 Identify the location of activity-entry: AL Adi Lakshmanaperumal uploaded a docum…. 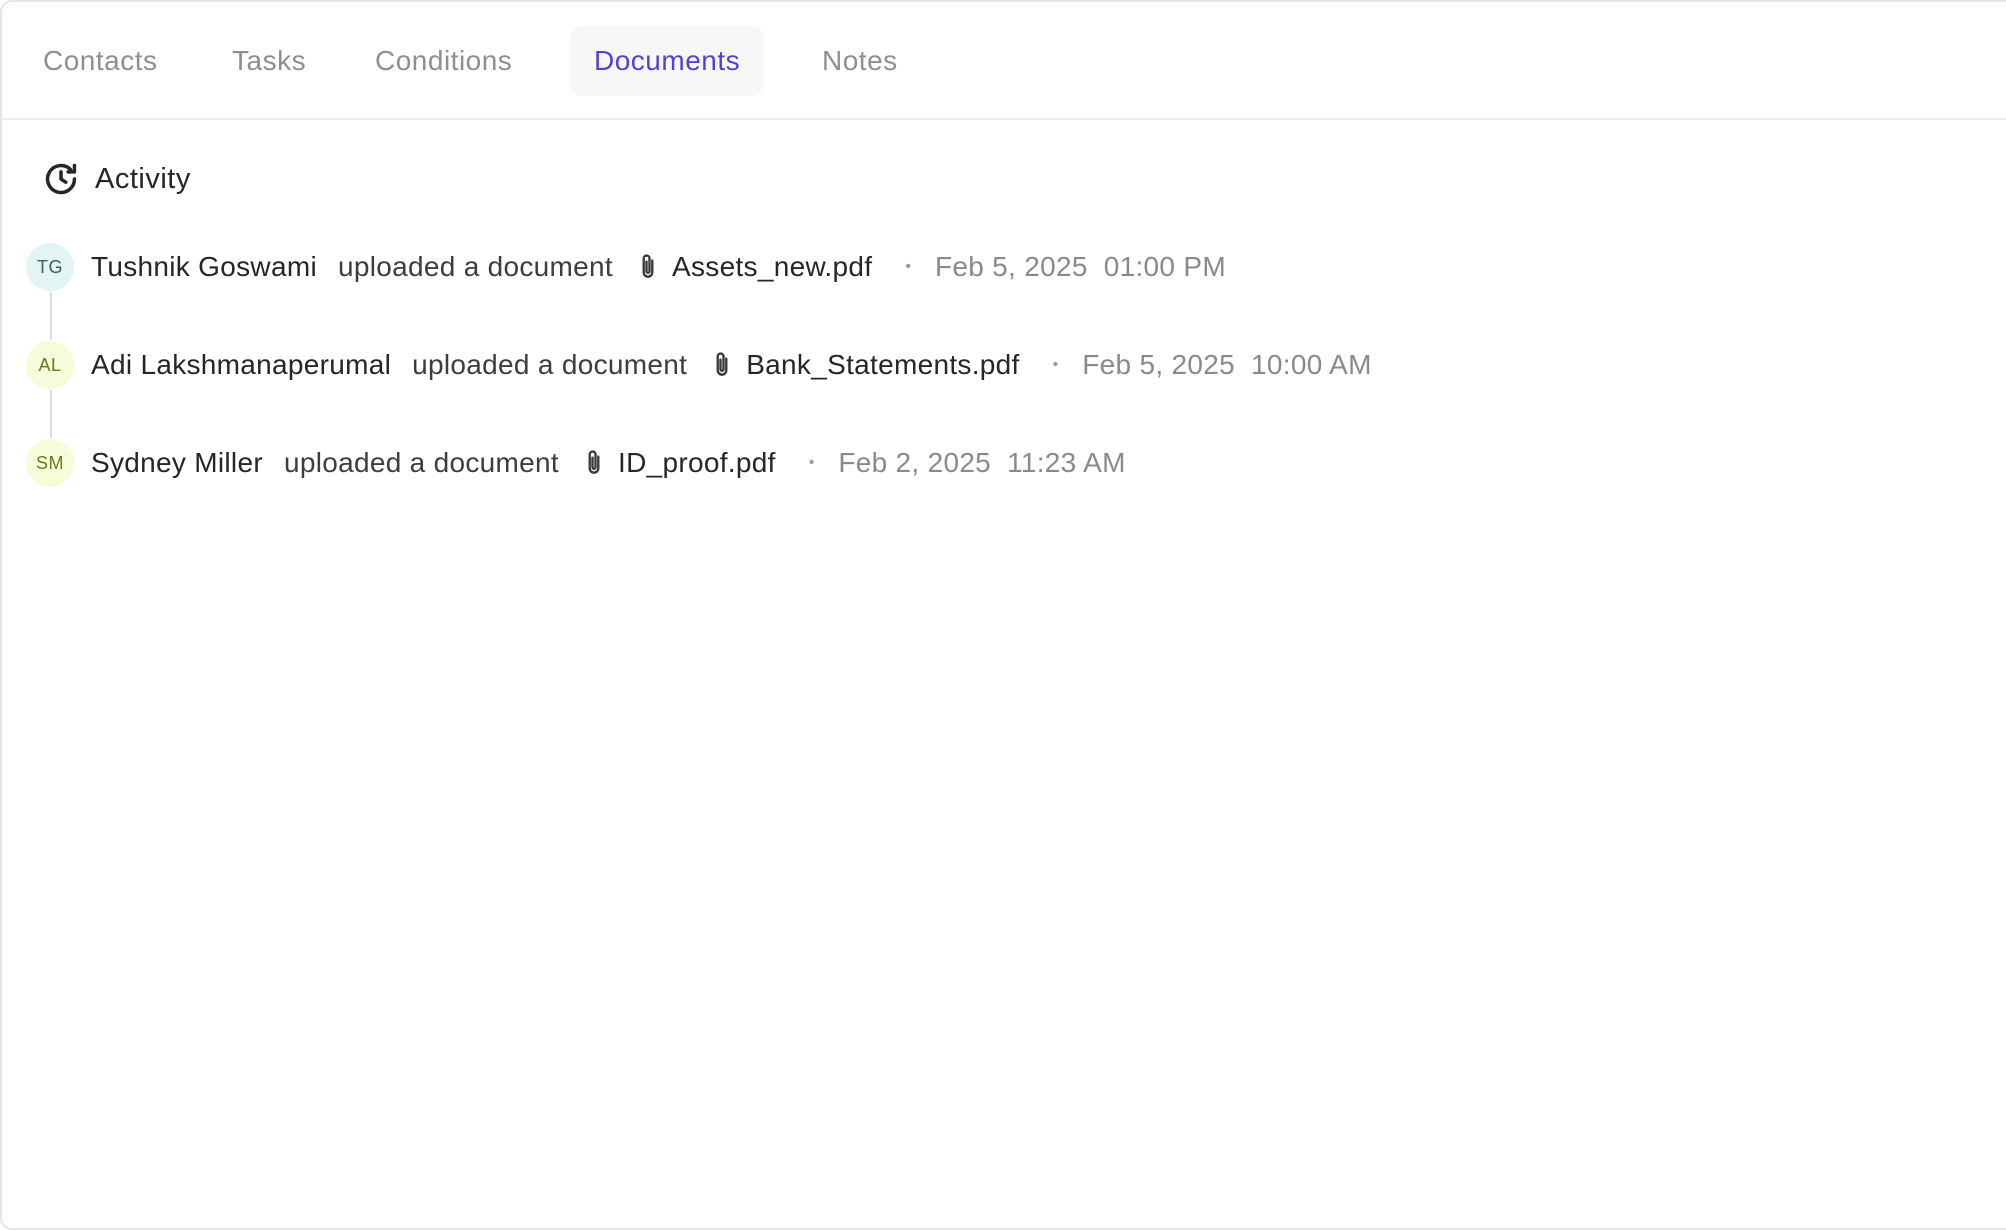
(699, 365).